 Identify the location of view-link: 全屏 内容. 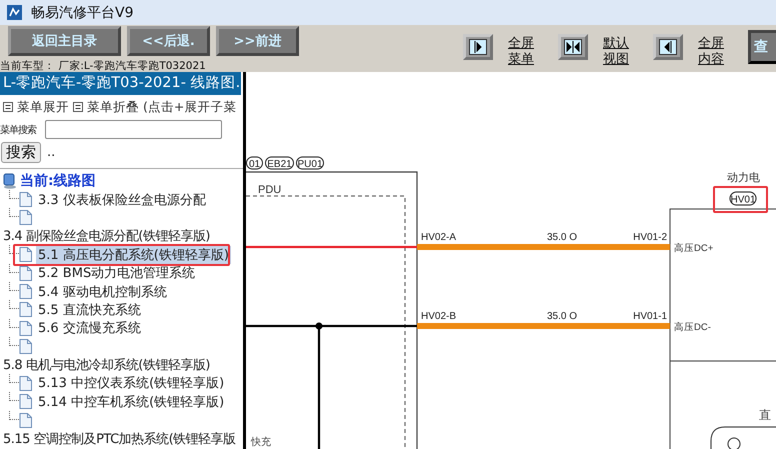
(711, 52).